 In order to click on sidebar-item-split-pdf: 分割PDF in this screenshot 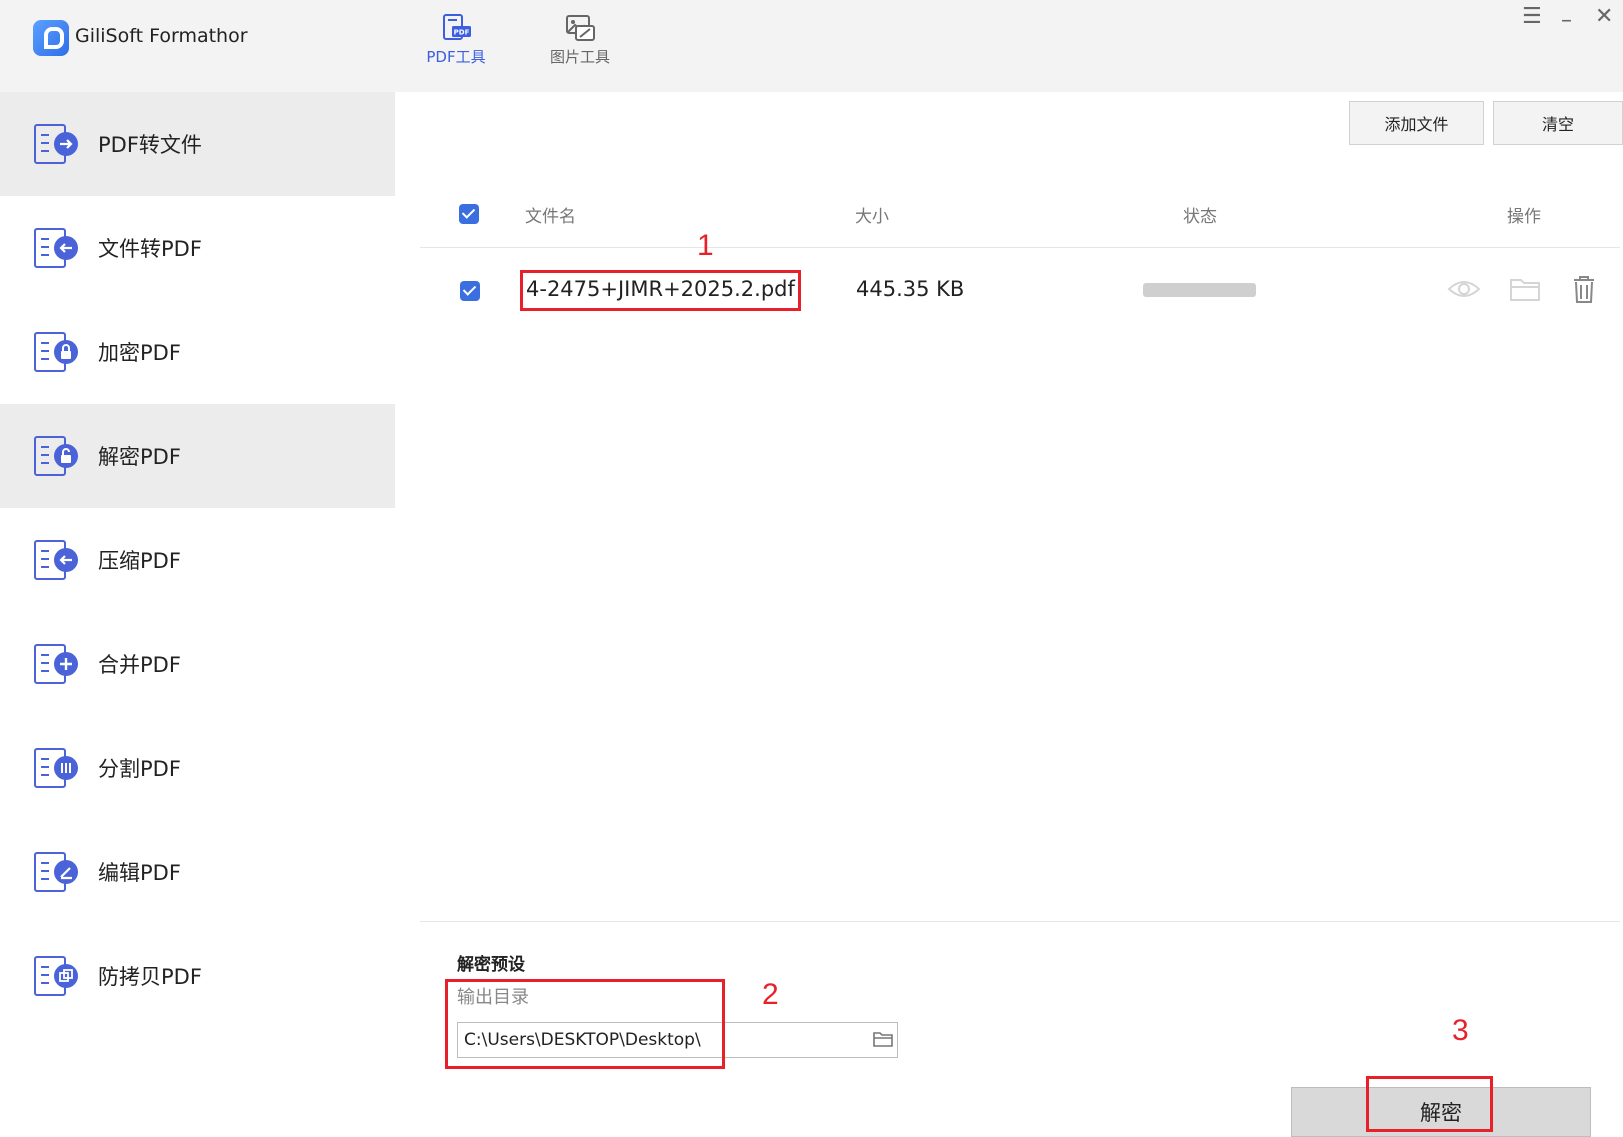, I will do `click(197, 768)`.